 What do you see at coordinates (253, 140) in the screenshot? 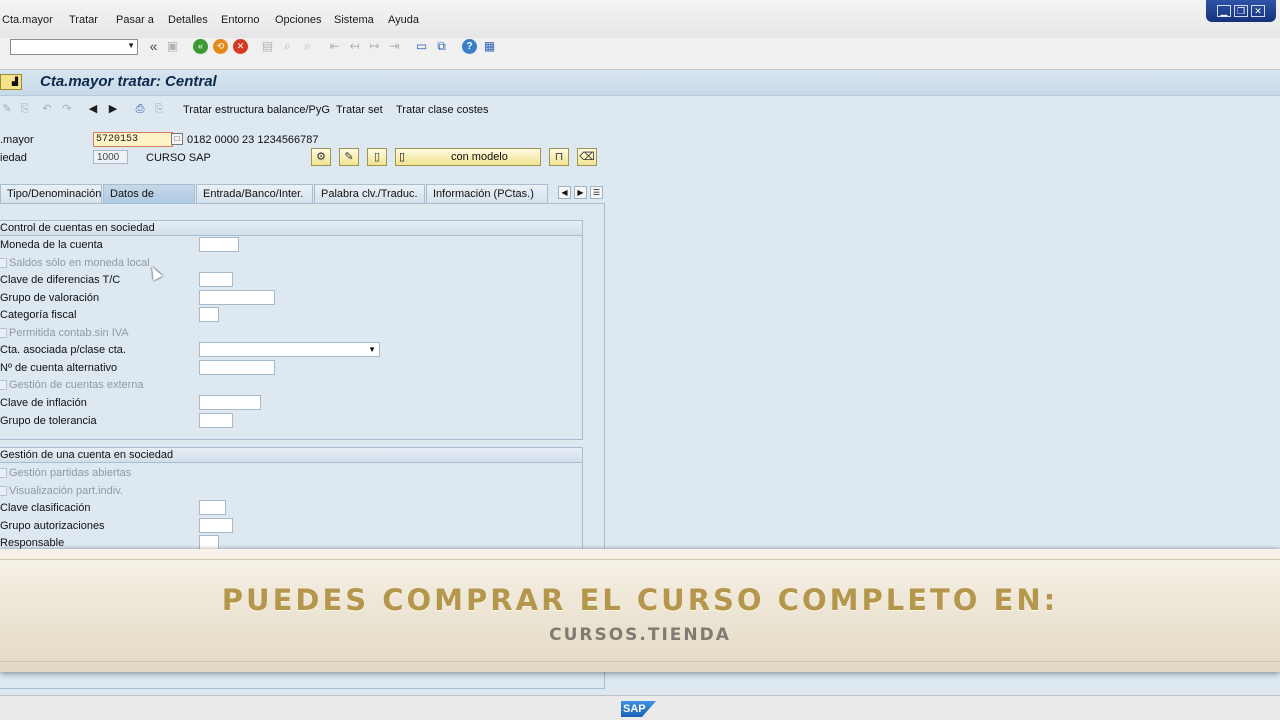
I see `account-description: 0182 0000 23 1234566787` at bounding box center [253, 140].